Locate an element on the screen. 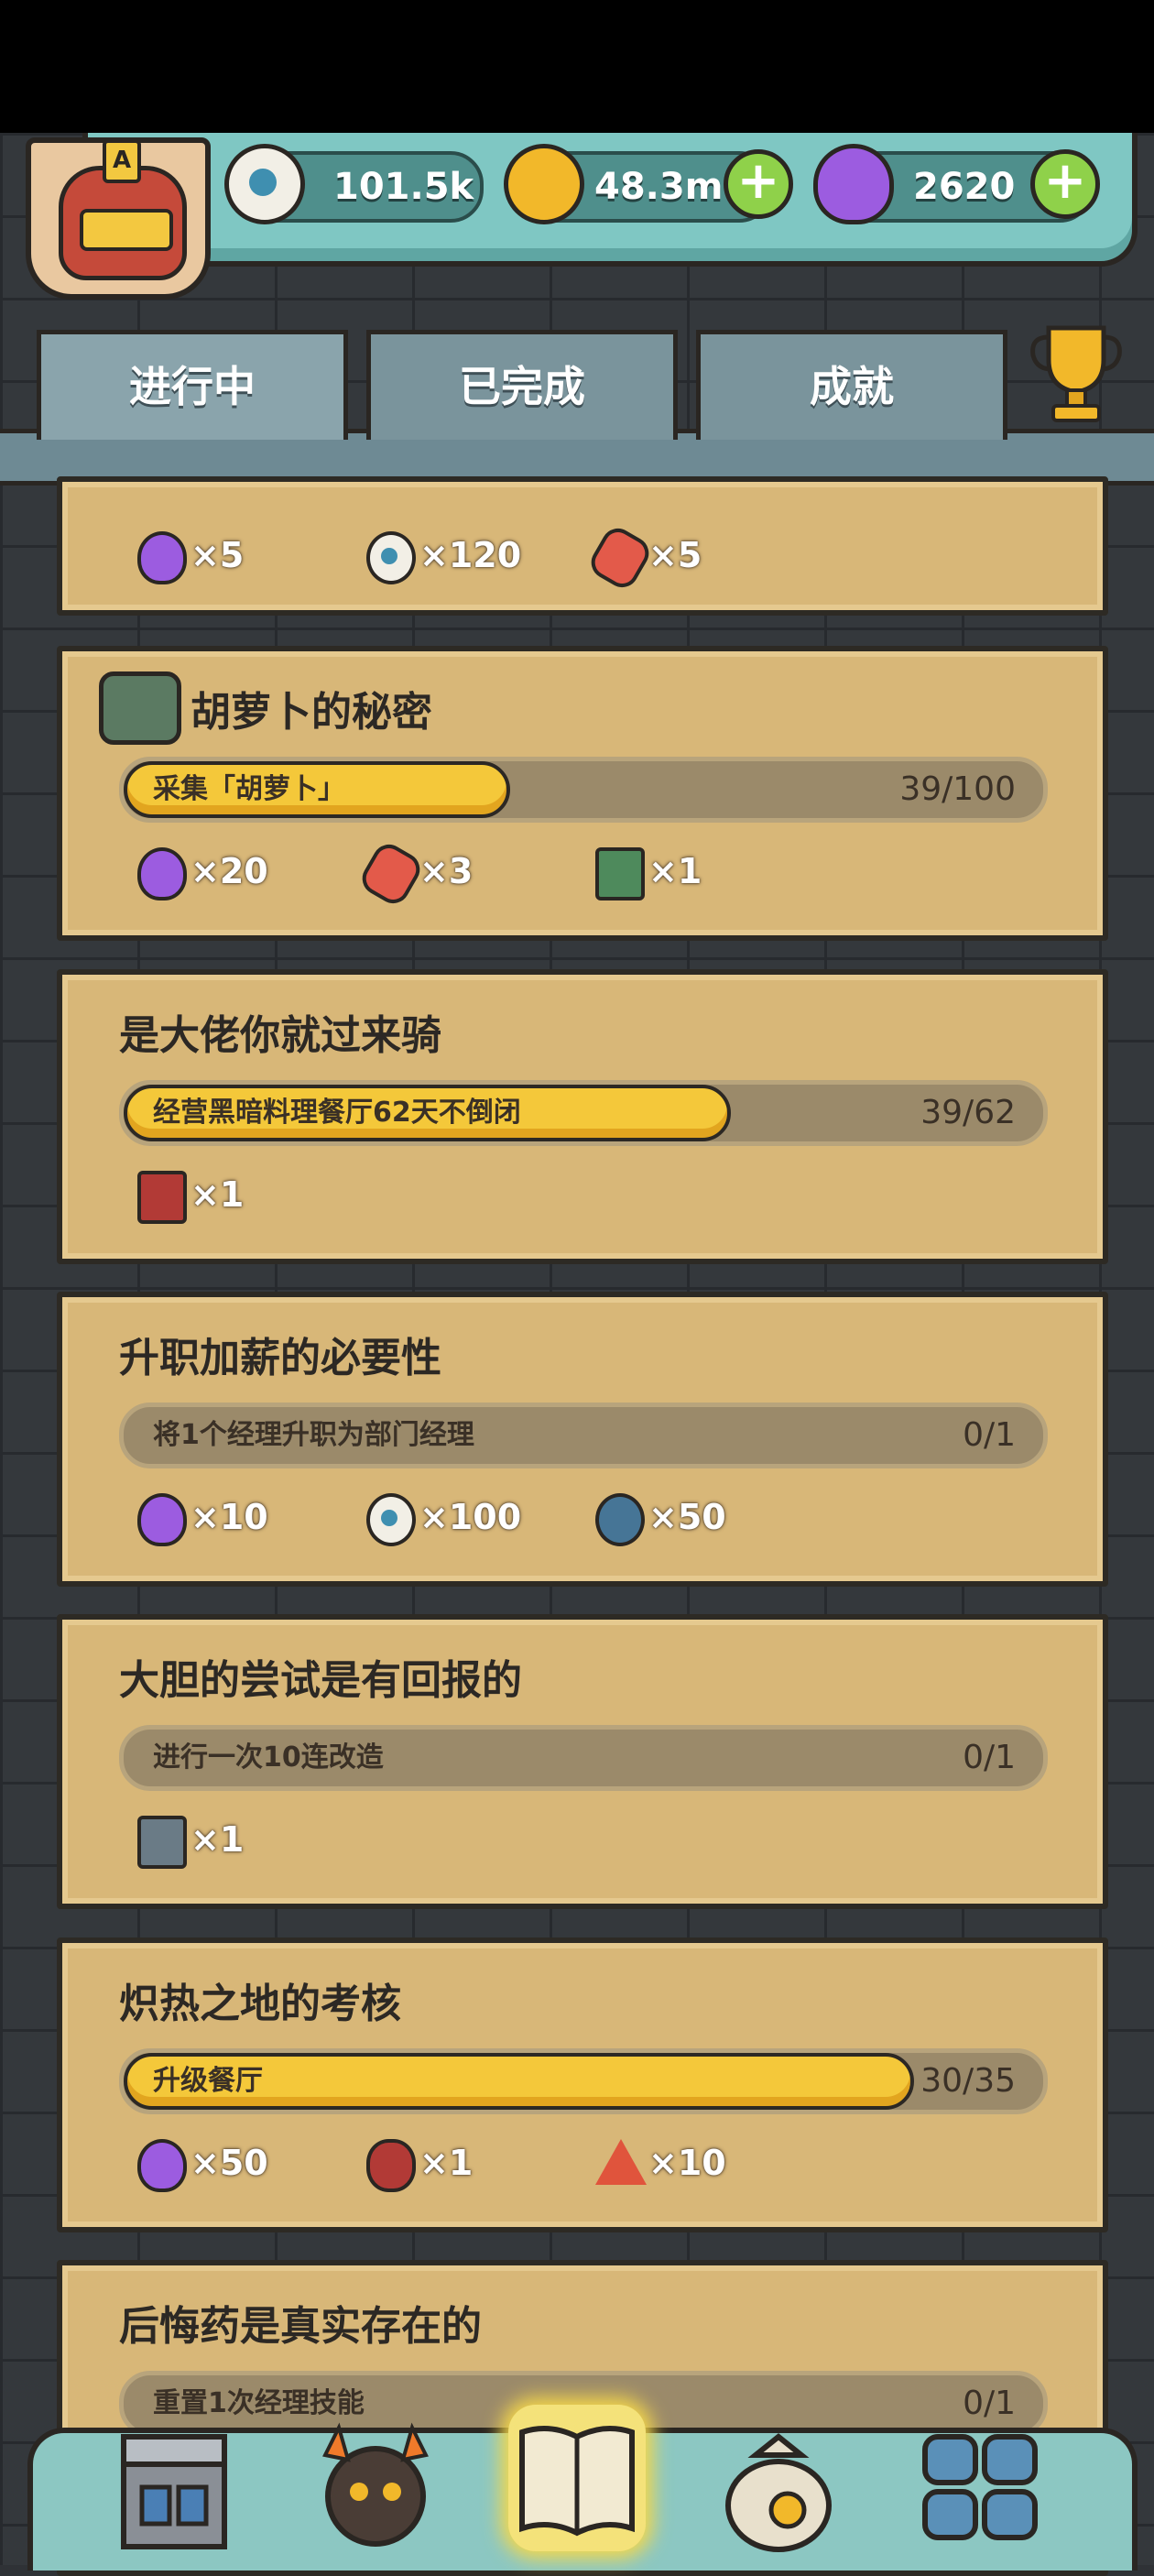 This screenshot has height=2576, width=1154. quest-title: 是大佬你就过来骑 is located at coordinates (280, 1035).